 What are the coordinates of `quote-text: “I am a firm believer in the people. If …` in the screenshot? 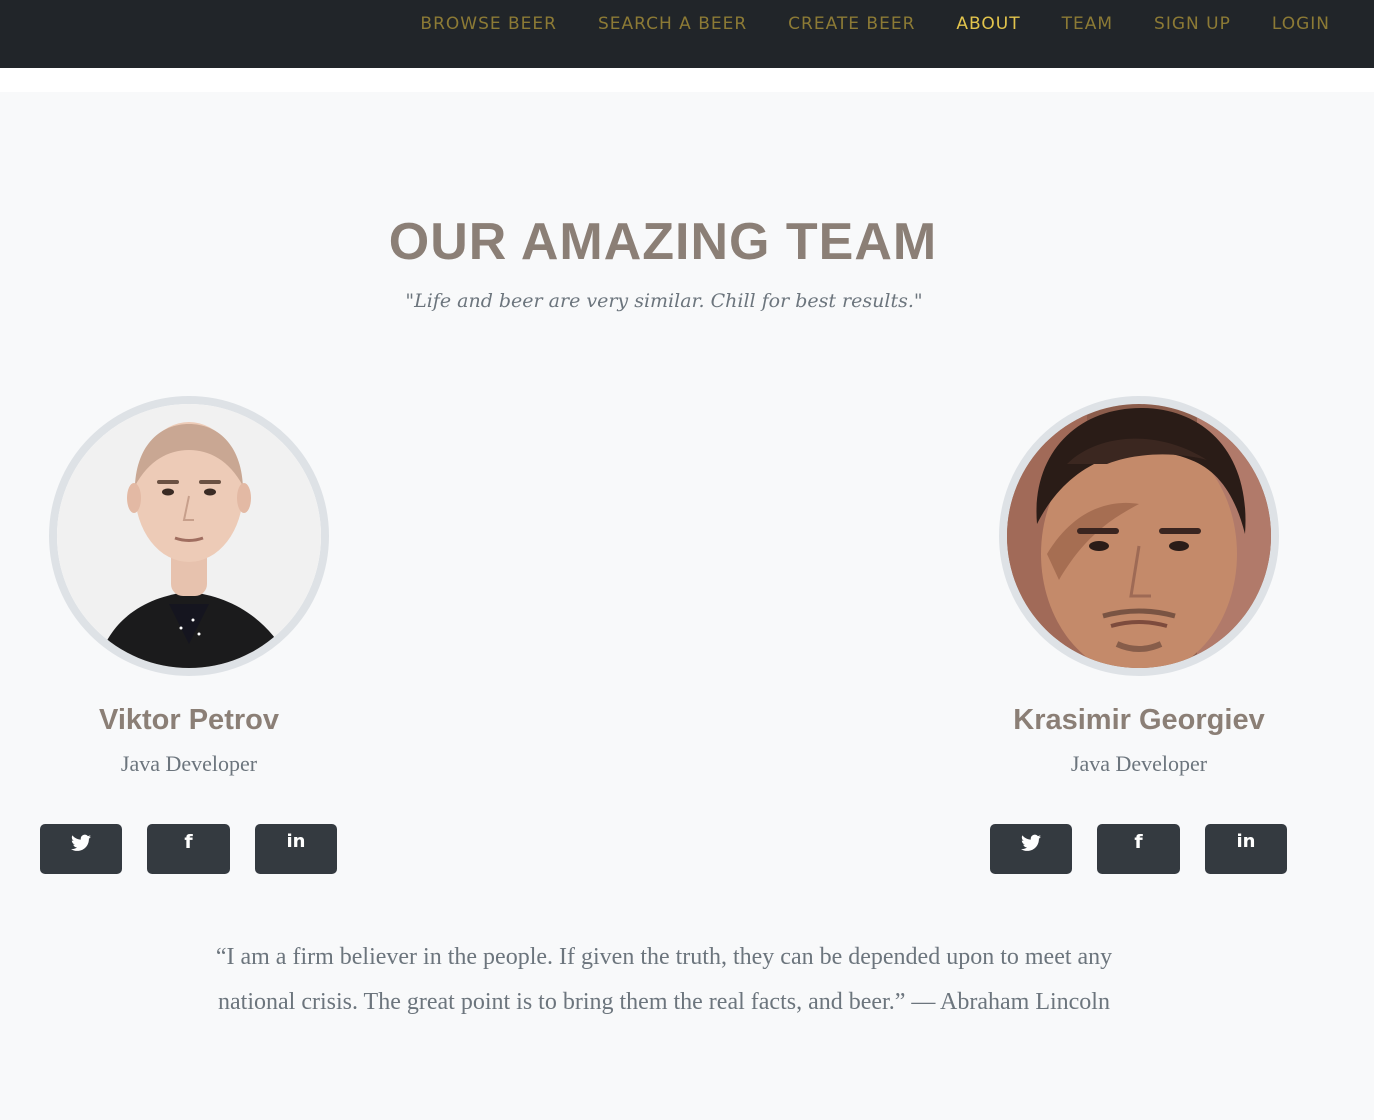 It's located at (664, 979).